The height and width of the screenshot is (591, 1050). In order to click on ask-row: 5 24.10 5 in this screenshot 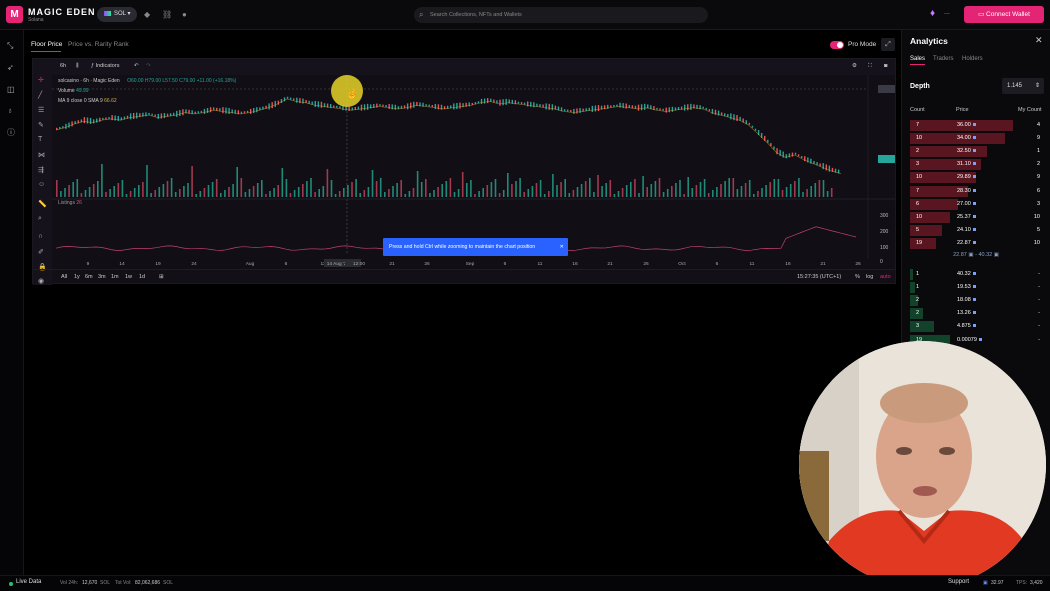, I will do `click(976, 230)`.